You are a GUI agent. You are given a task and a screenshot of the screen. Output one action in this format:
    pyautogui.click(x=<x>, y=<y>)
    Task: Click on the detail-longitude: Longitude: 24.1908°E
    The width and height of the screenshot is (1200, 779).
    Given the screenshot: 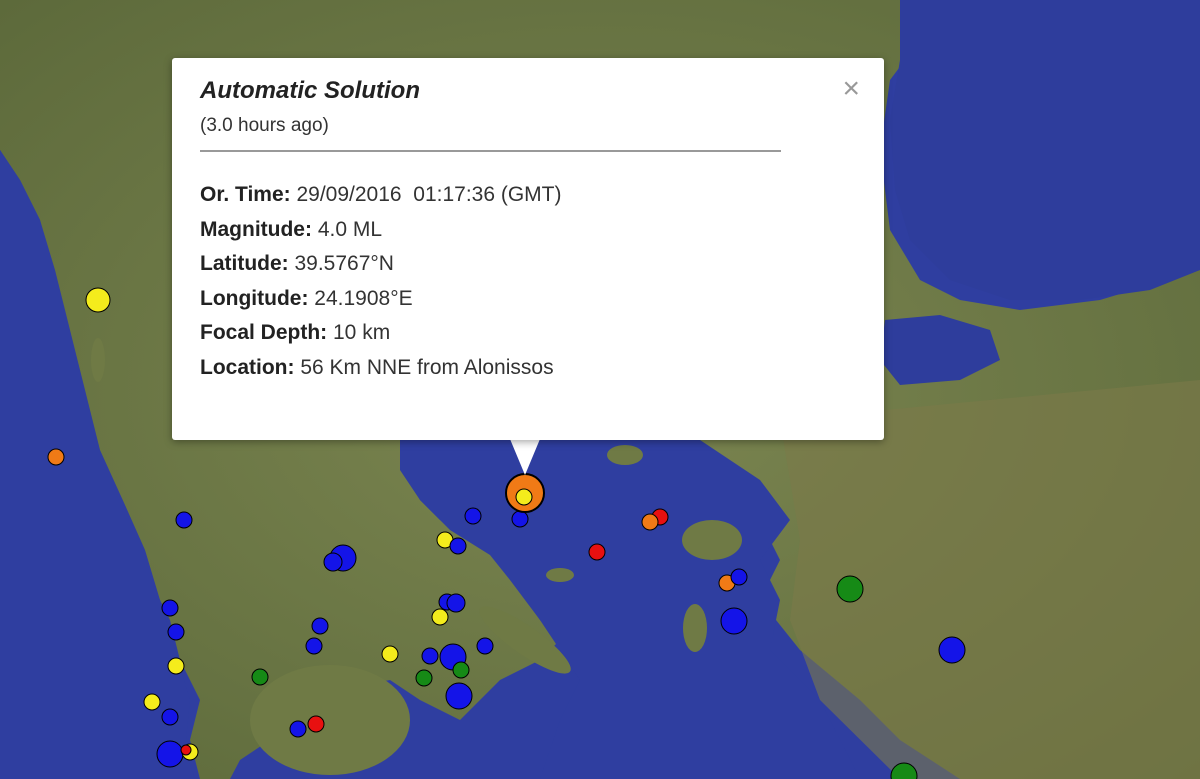 What is the action you would take?
    pyautogui.click(x=528, y=299)
    